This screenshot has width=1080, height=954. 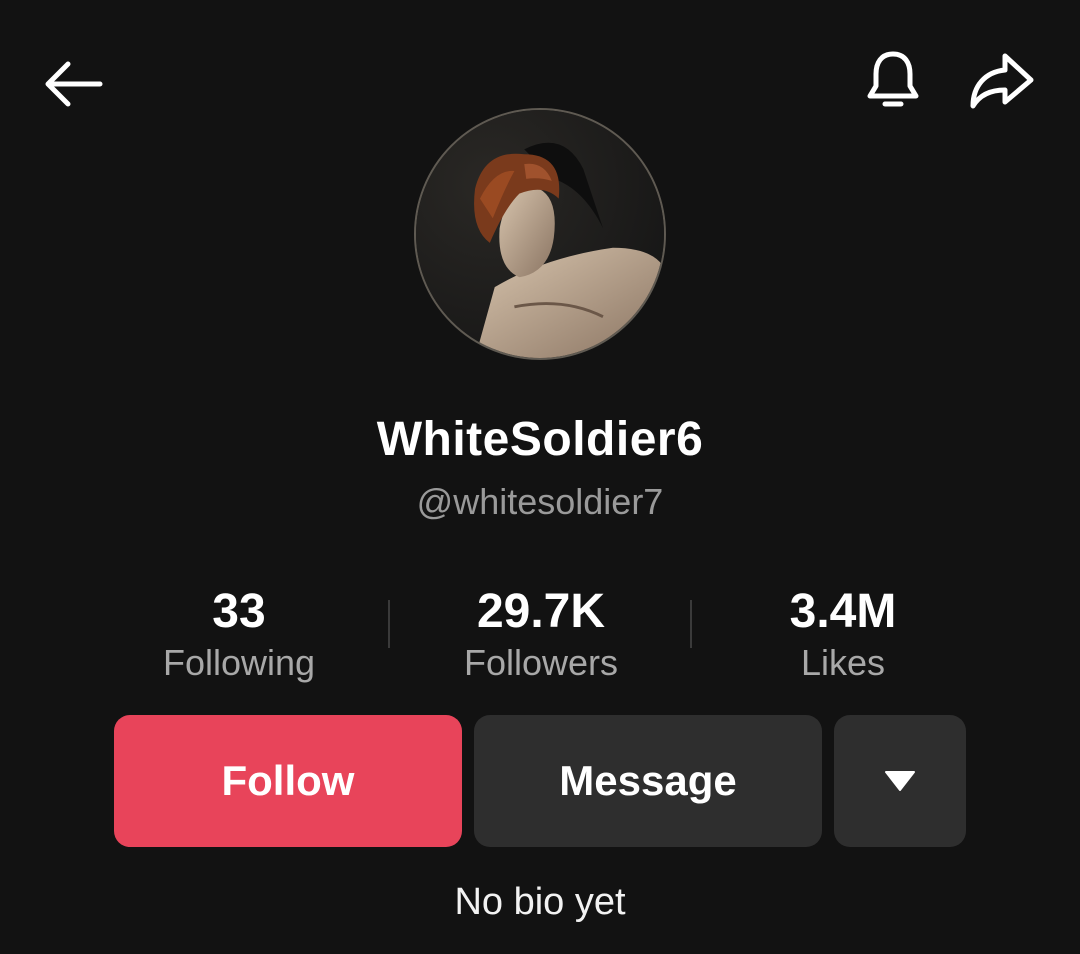 I want to click on stat-value: 29.7K, so click(x=541, y=611).